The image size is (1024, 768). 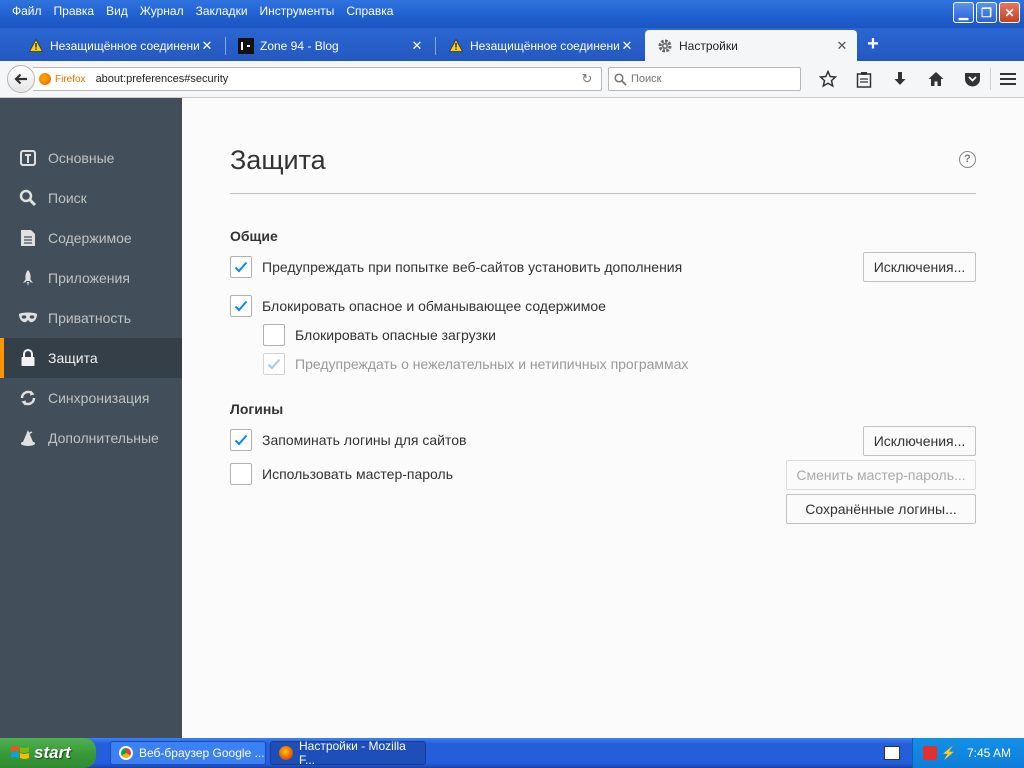 What do you see at coordinates (357, 474) in the screenshot?
I see `master-password-label: Использовать мастер-пароль` at bounding box center [357, 474].